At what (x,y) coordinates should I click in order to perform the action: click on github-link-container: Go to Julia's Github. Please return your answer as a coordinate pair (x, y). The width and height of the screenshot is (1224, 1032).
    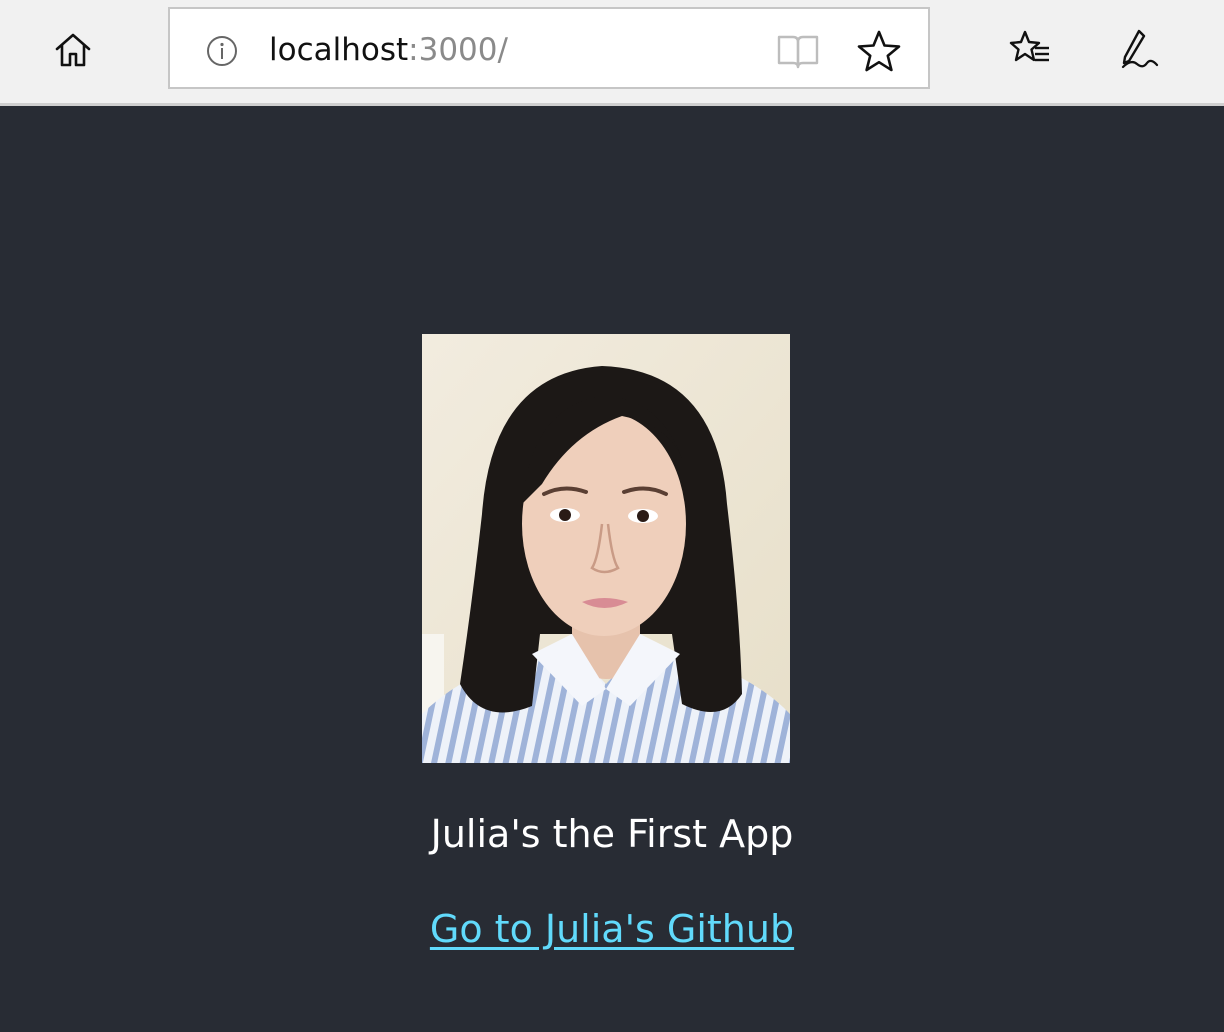
    Looking at the image, I should click on (612, 929).